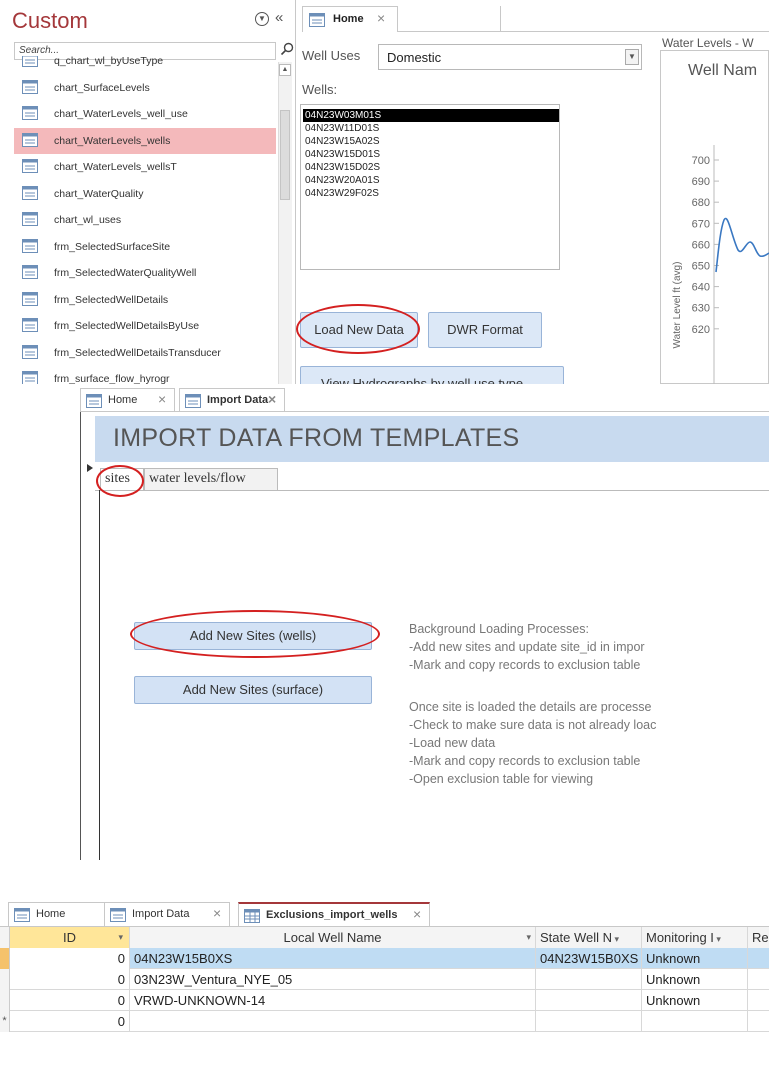  What do you see at coordinates (145, 273) in the screenshot?
I see `nav-item-frm-selectedwaterqualitywell: frm_SelectedWaterQualityWell` at bounding box center [145, 273].